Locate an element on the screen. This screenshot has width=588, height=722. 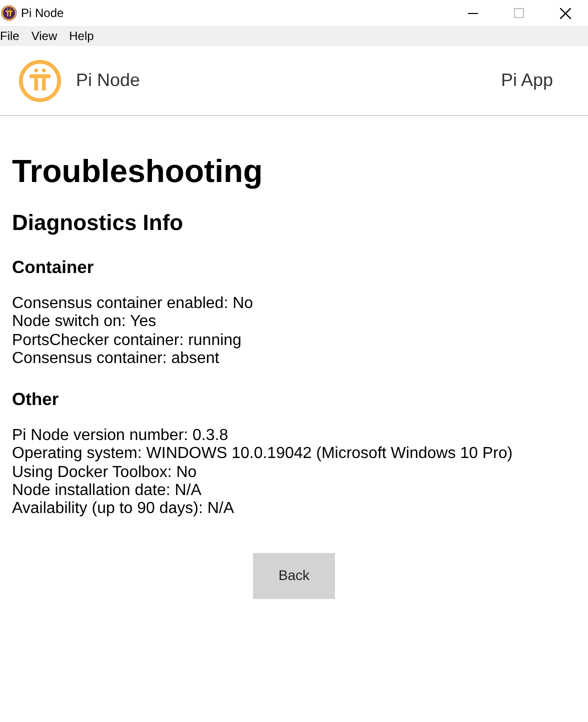
maximize-icon is located at coordinates (519, 13).